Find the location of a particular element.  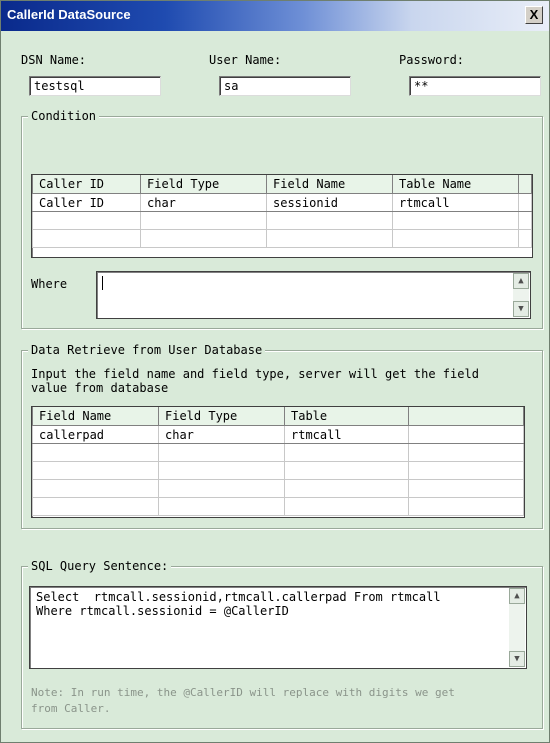

column-header-table: Table is located at coordinates (346, 416).